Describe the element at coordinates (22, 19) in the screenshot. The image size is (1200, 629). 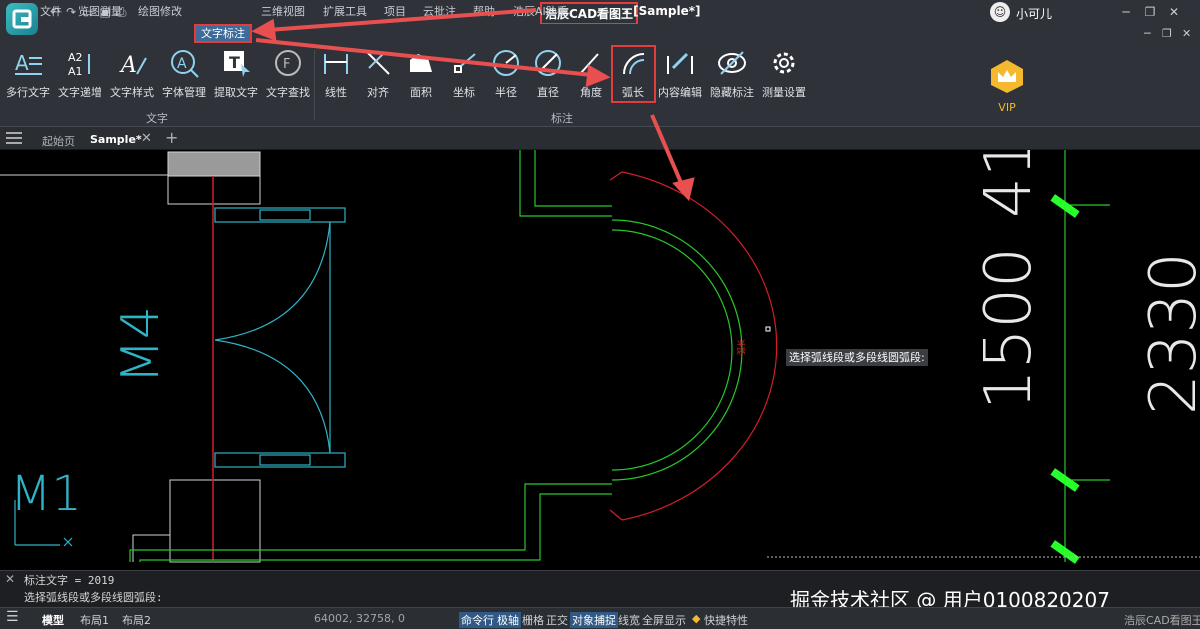
I see `app-logo-icon` at that location.